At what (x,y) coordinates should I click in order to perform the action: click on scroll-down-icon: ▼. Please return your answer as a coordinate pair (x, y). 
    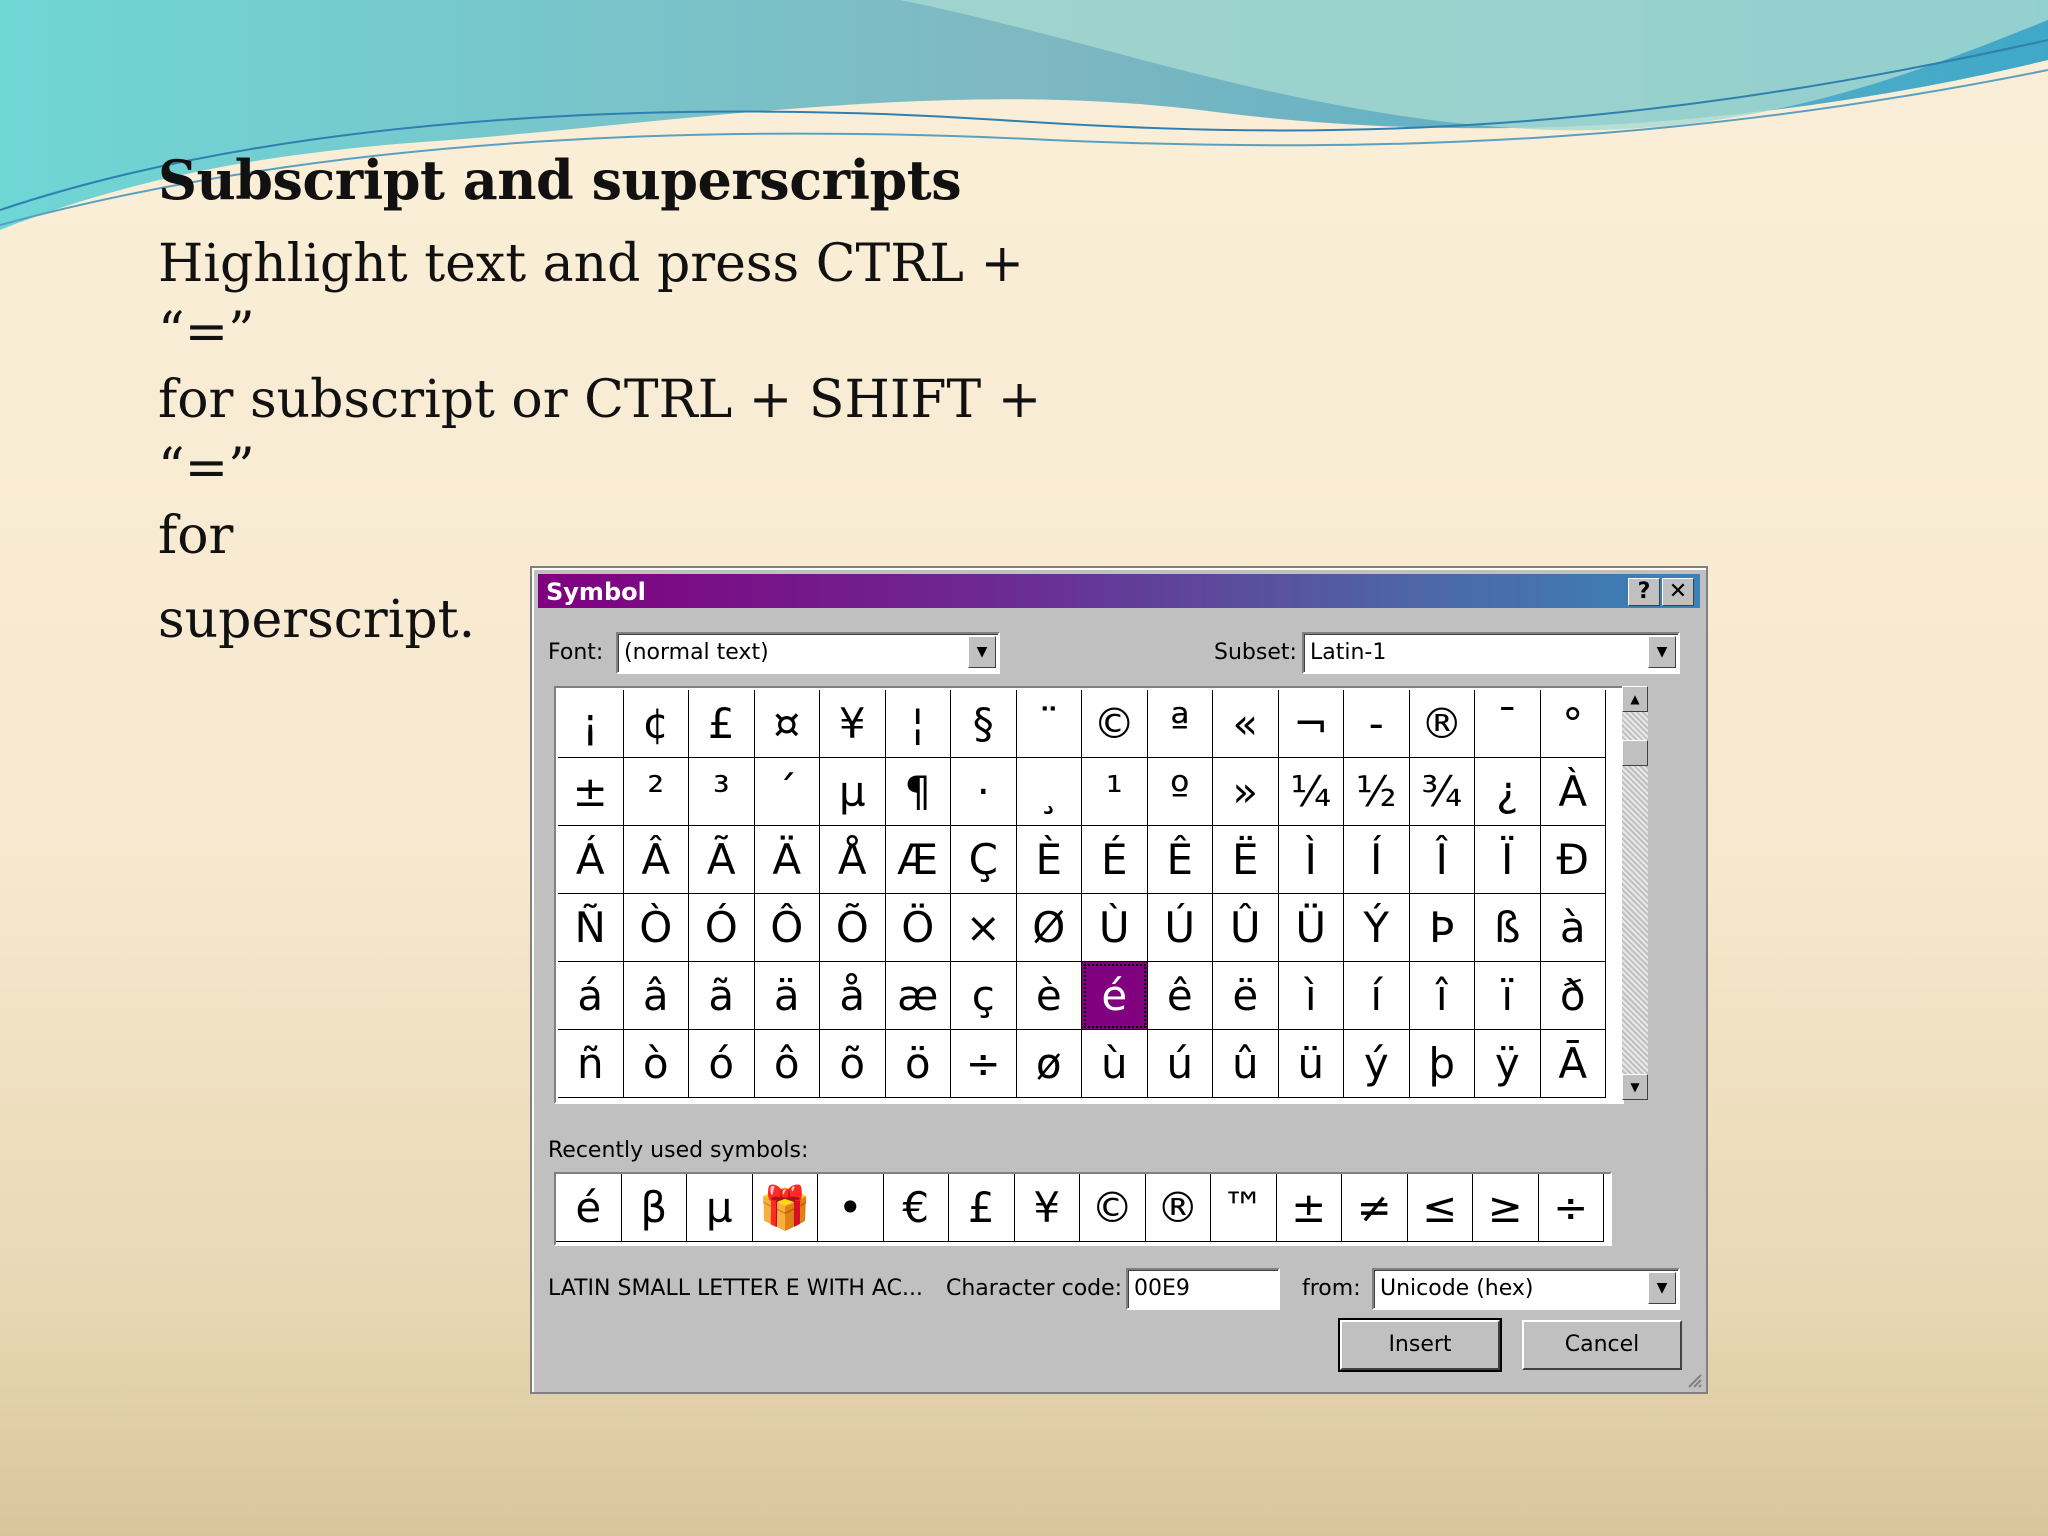
    Looking at the image, I should click on (1635, 1087).